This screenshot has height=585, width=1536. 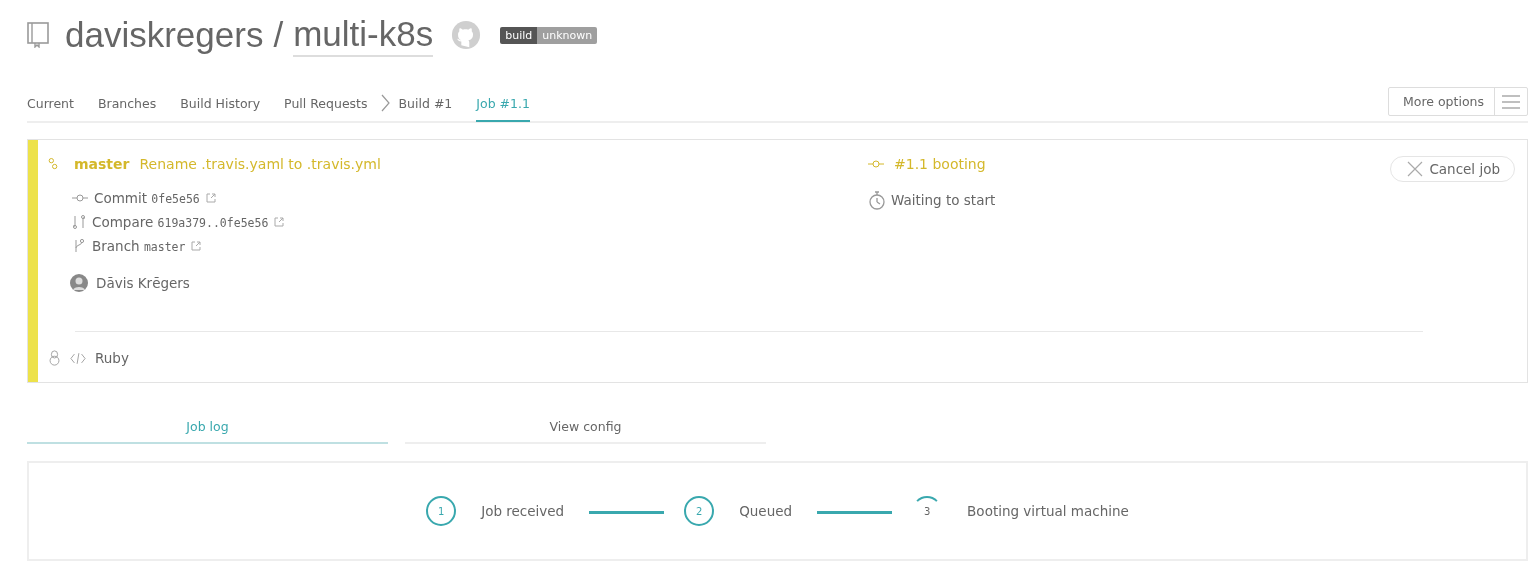 I want to click on stopwatch-icon, so click(x=877, y=200).